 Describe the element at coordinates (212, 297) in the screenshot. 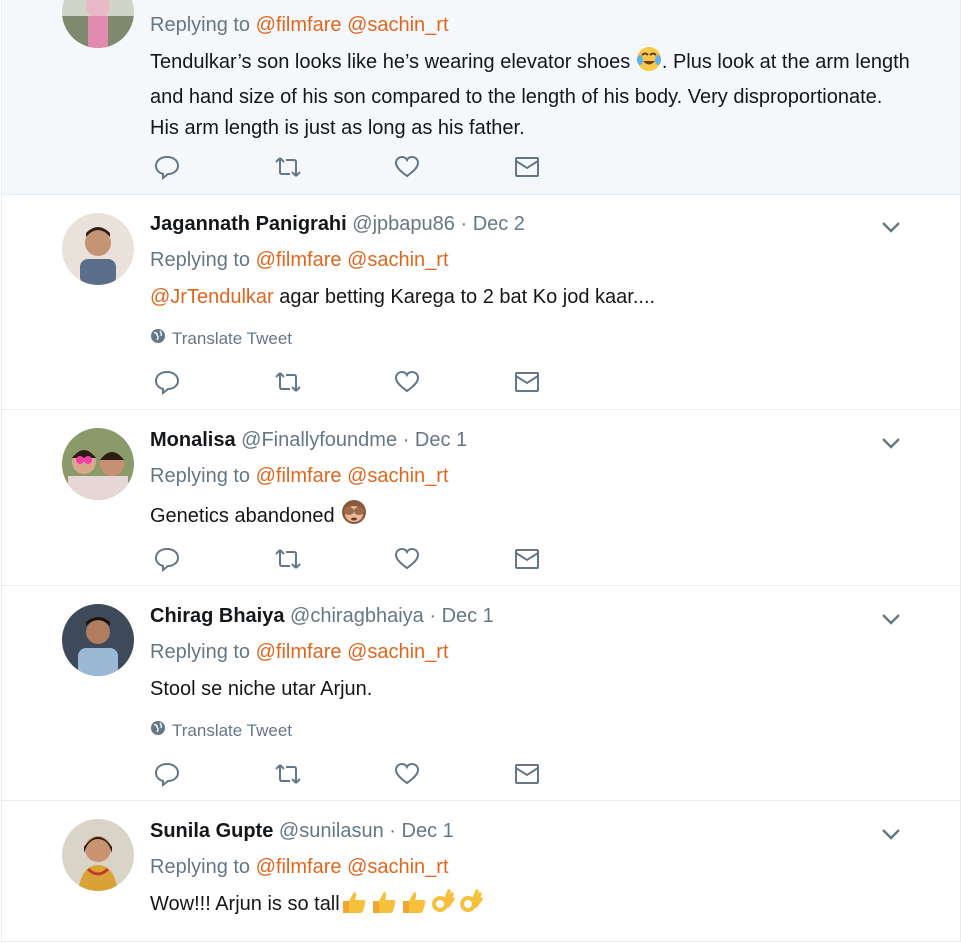

I see `mention-link: @JrTendulkar` at that location.